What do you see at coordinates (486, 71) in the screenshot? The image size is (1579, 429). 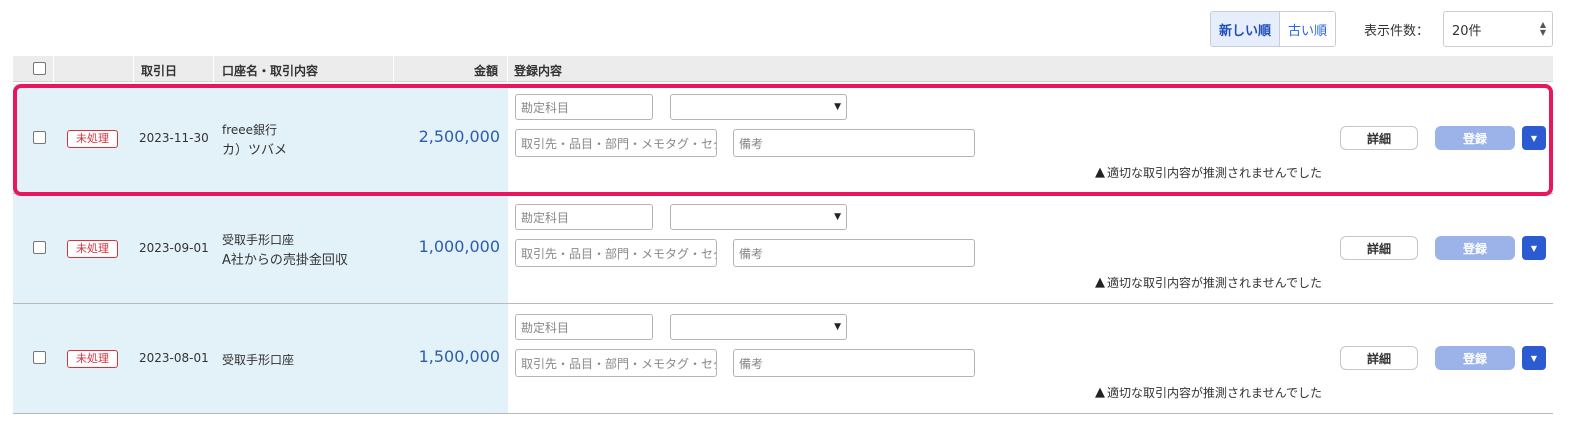 I see `header-amount: 金額` at bounding box center [486, 71].